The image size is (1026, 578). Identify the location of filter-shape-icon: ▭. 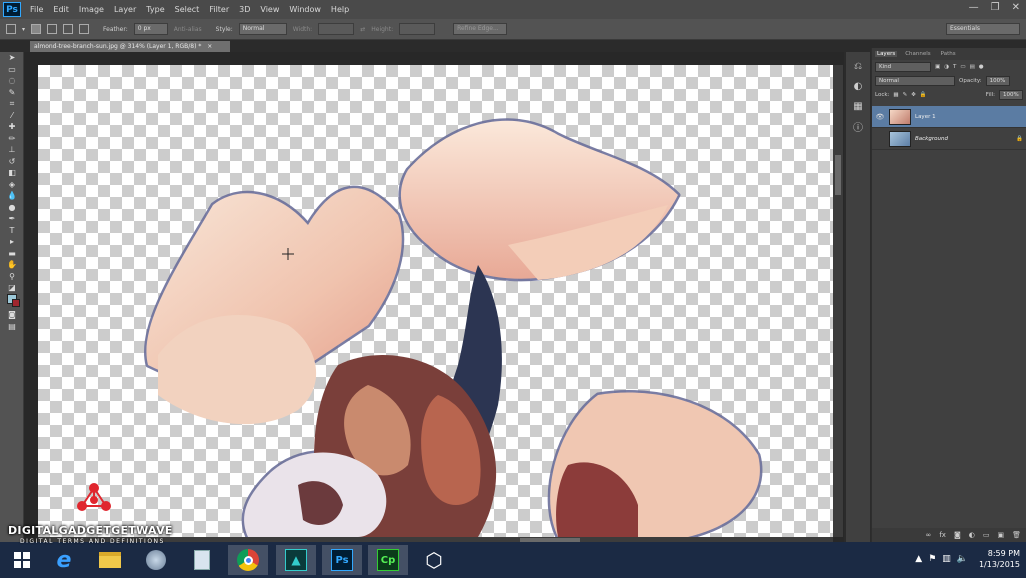
(962, 67).